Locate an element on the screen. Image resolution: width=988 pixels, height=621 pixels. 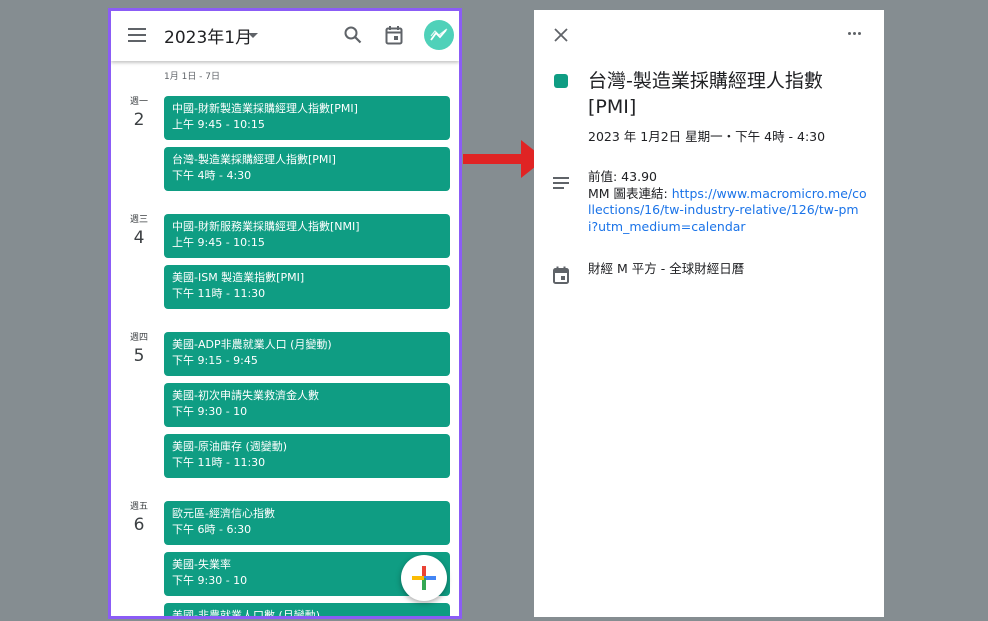
event-card: 美國-非農就業人口數 (月變動) is located at coordinates (307, 611).